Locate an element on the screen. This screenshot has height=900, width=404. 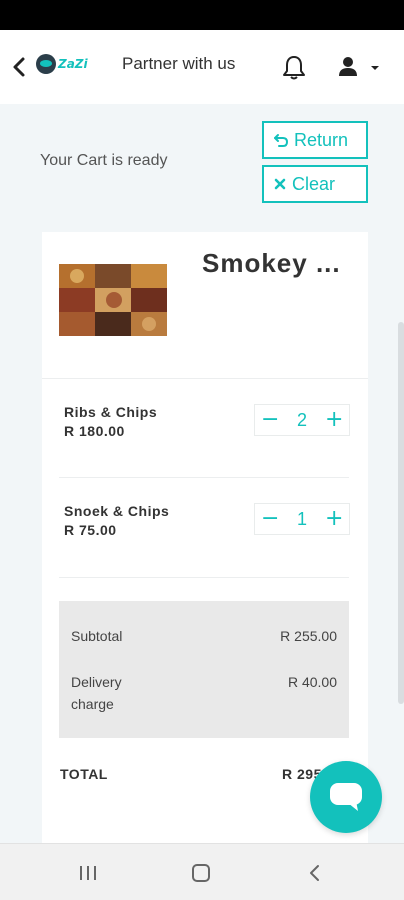
back-arrow-icon is located at coordinates (20, 67).